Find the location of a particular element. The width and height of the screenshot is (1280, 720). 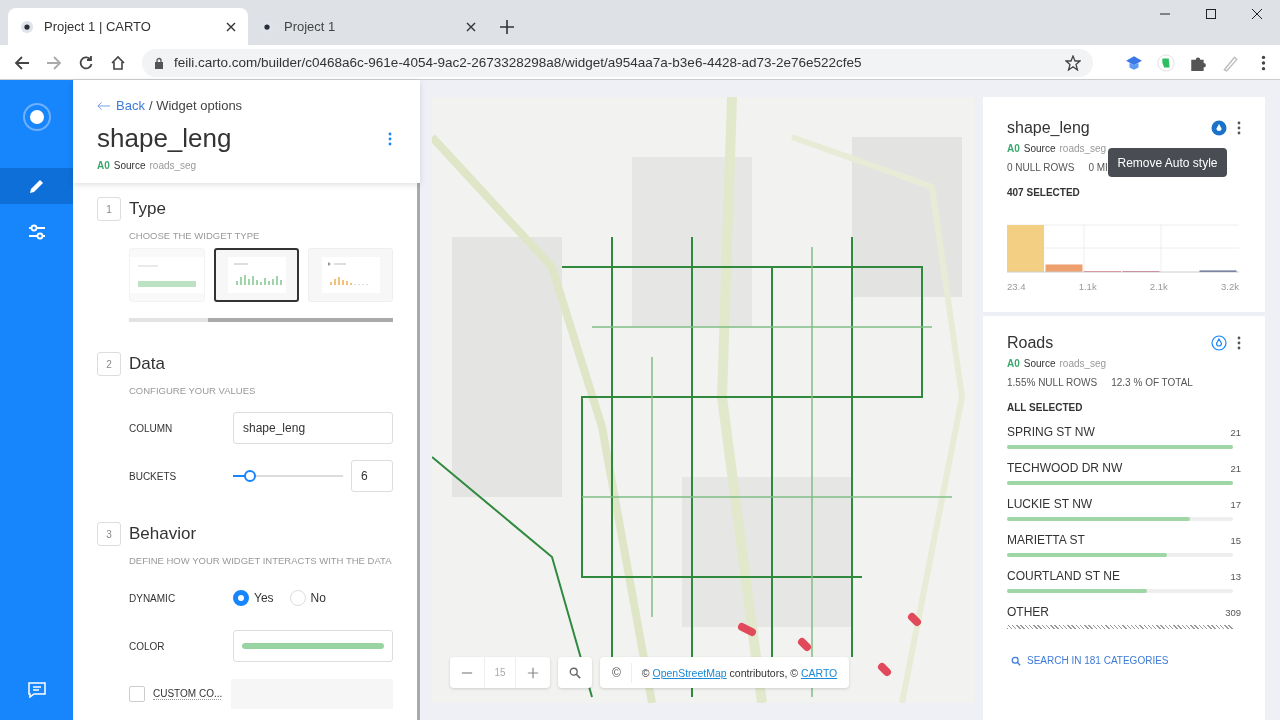

stat-text: 0 MI is located at coordinates (1098, 167).